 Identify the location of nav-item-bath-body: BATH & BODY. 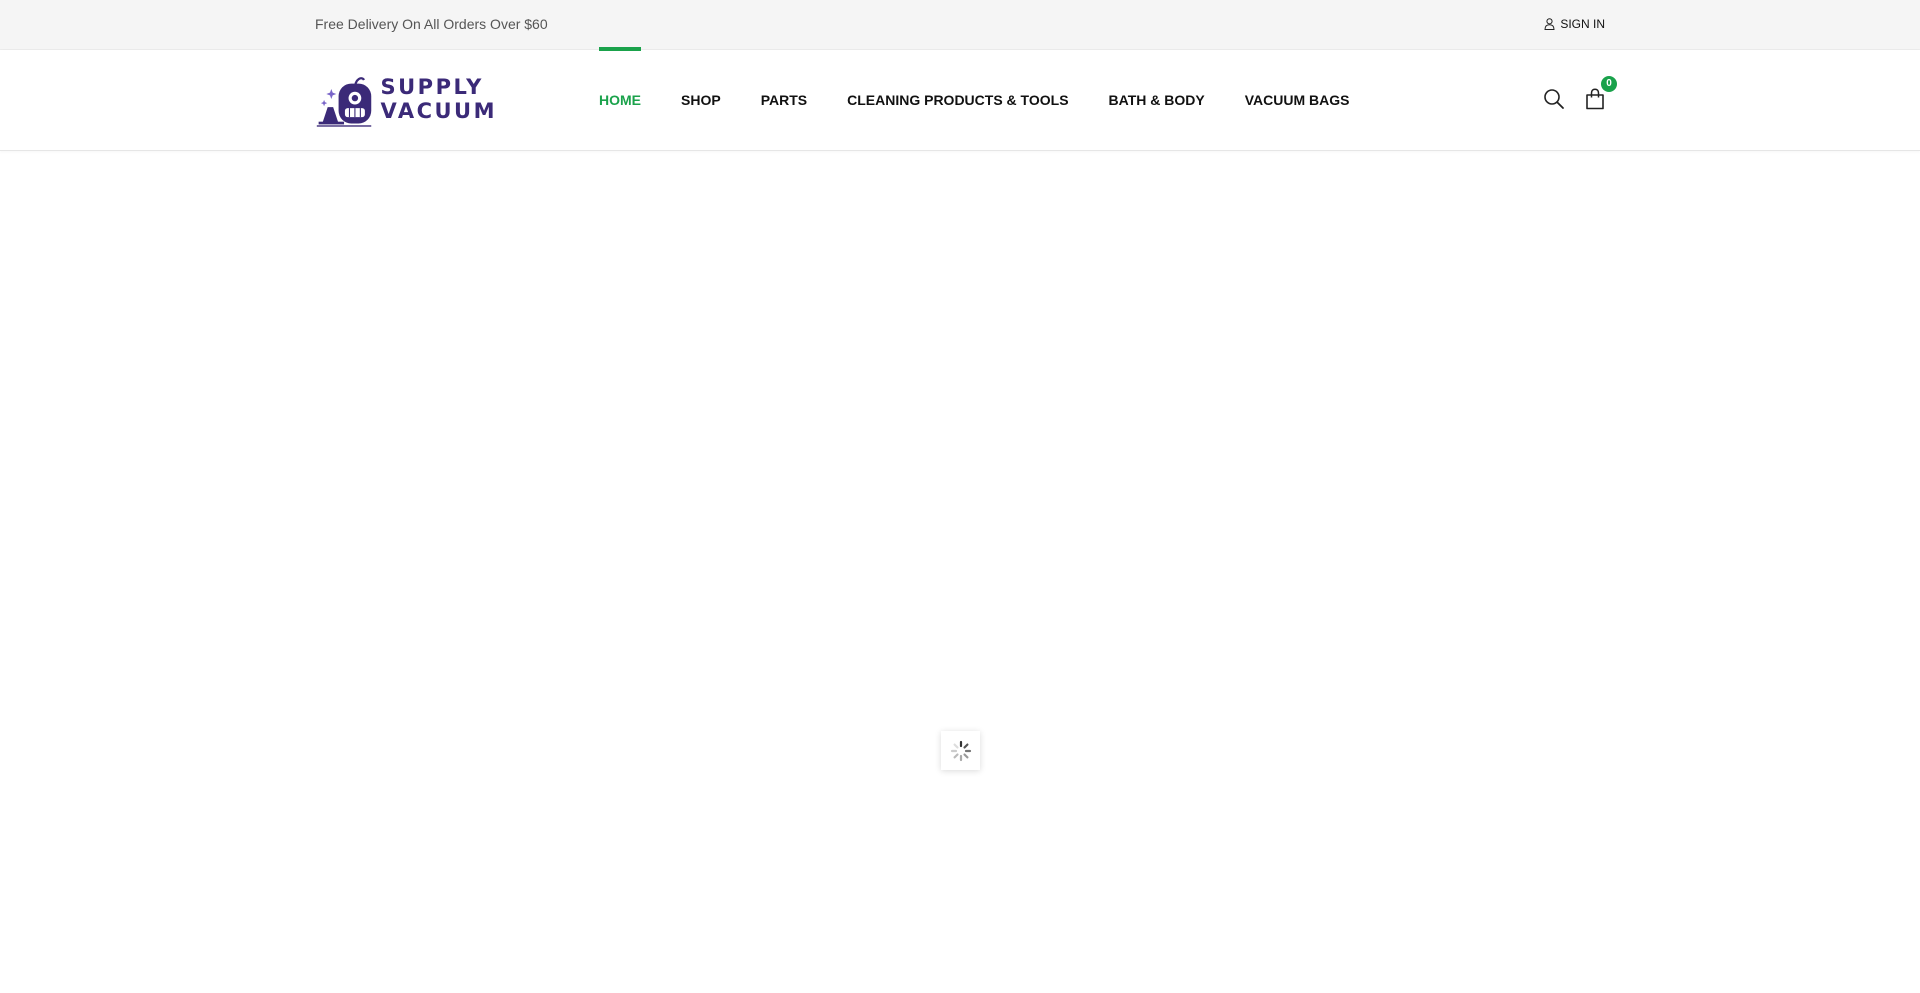
(1157, 100).